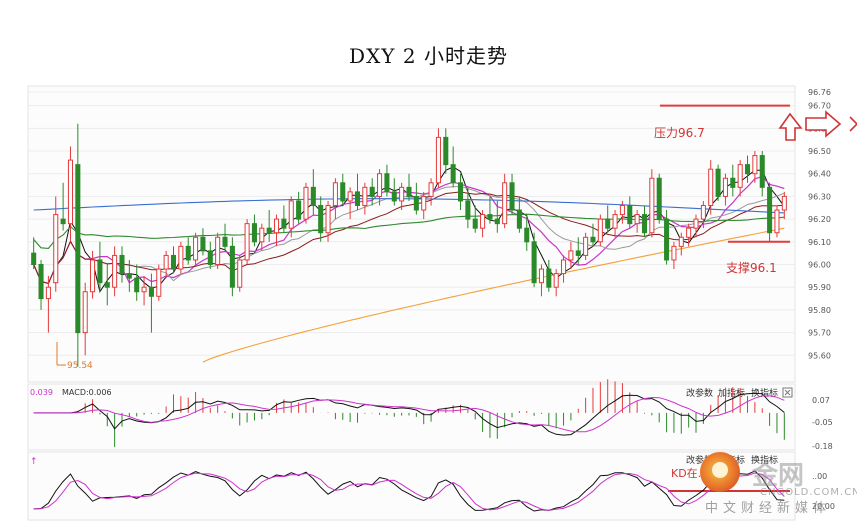 Image resolution: width=857 pixels, height=523 pixels. I want to click on y-tick-label: 95.70, so click(819, 333).